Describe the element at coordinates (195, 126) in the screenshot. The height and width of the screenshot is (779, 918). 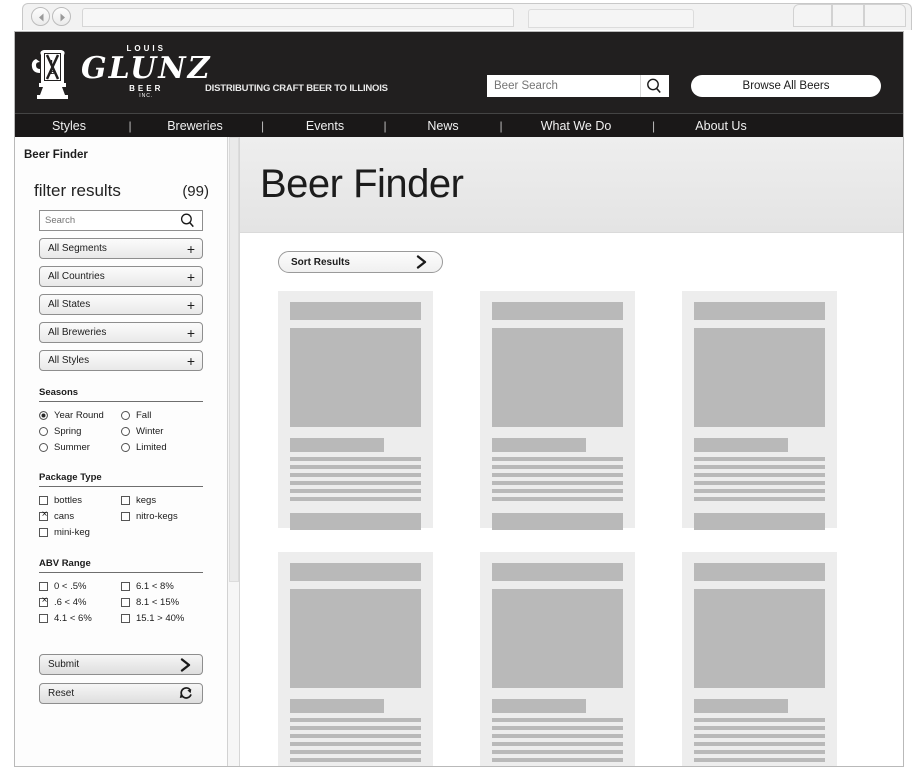
I see `nav-item-breweries: Breweries` at that location.